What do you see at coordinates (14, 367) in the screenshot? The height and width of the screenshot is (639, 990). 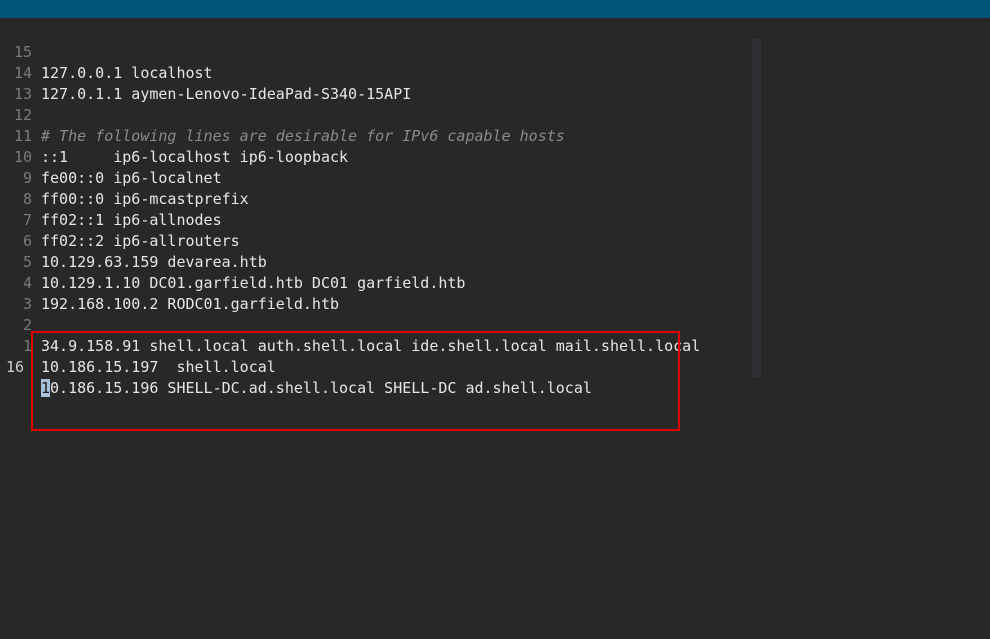 I see `current-line-number: 16` at bounding box center [14, 367].